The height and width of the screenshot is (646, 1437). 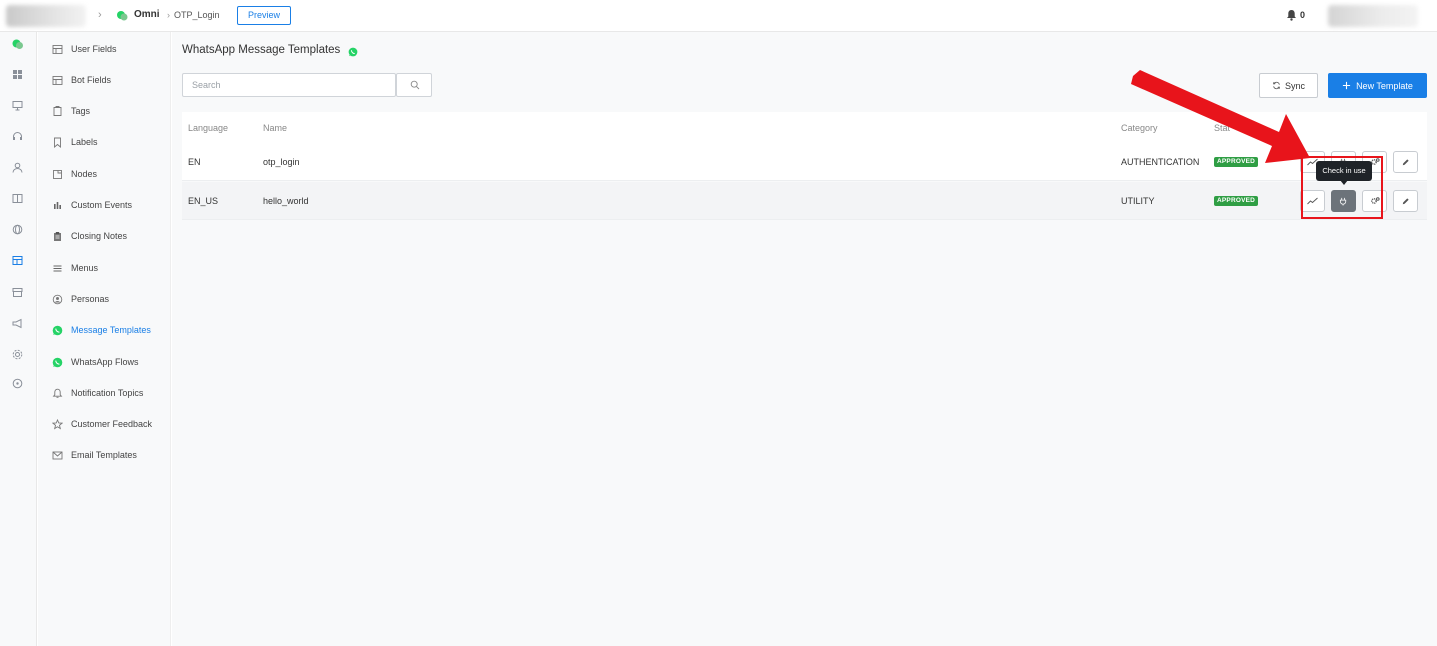 I want to click on headset-icon, so click(x=17, y=136).